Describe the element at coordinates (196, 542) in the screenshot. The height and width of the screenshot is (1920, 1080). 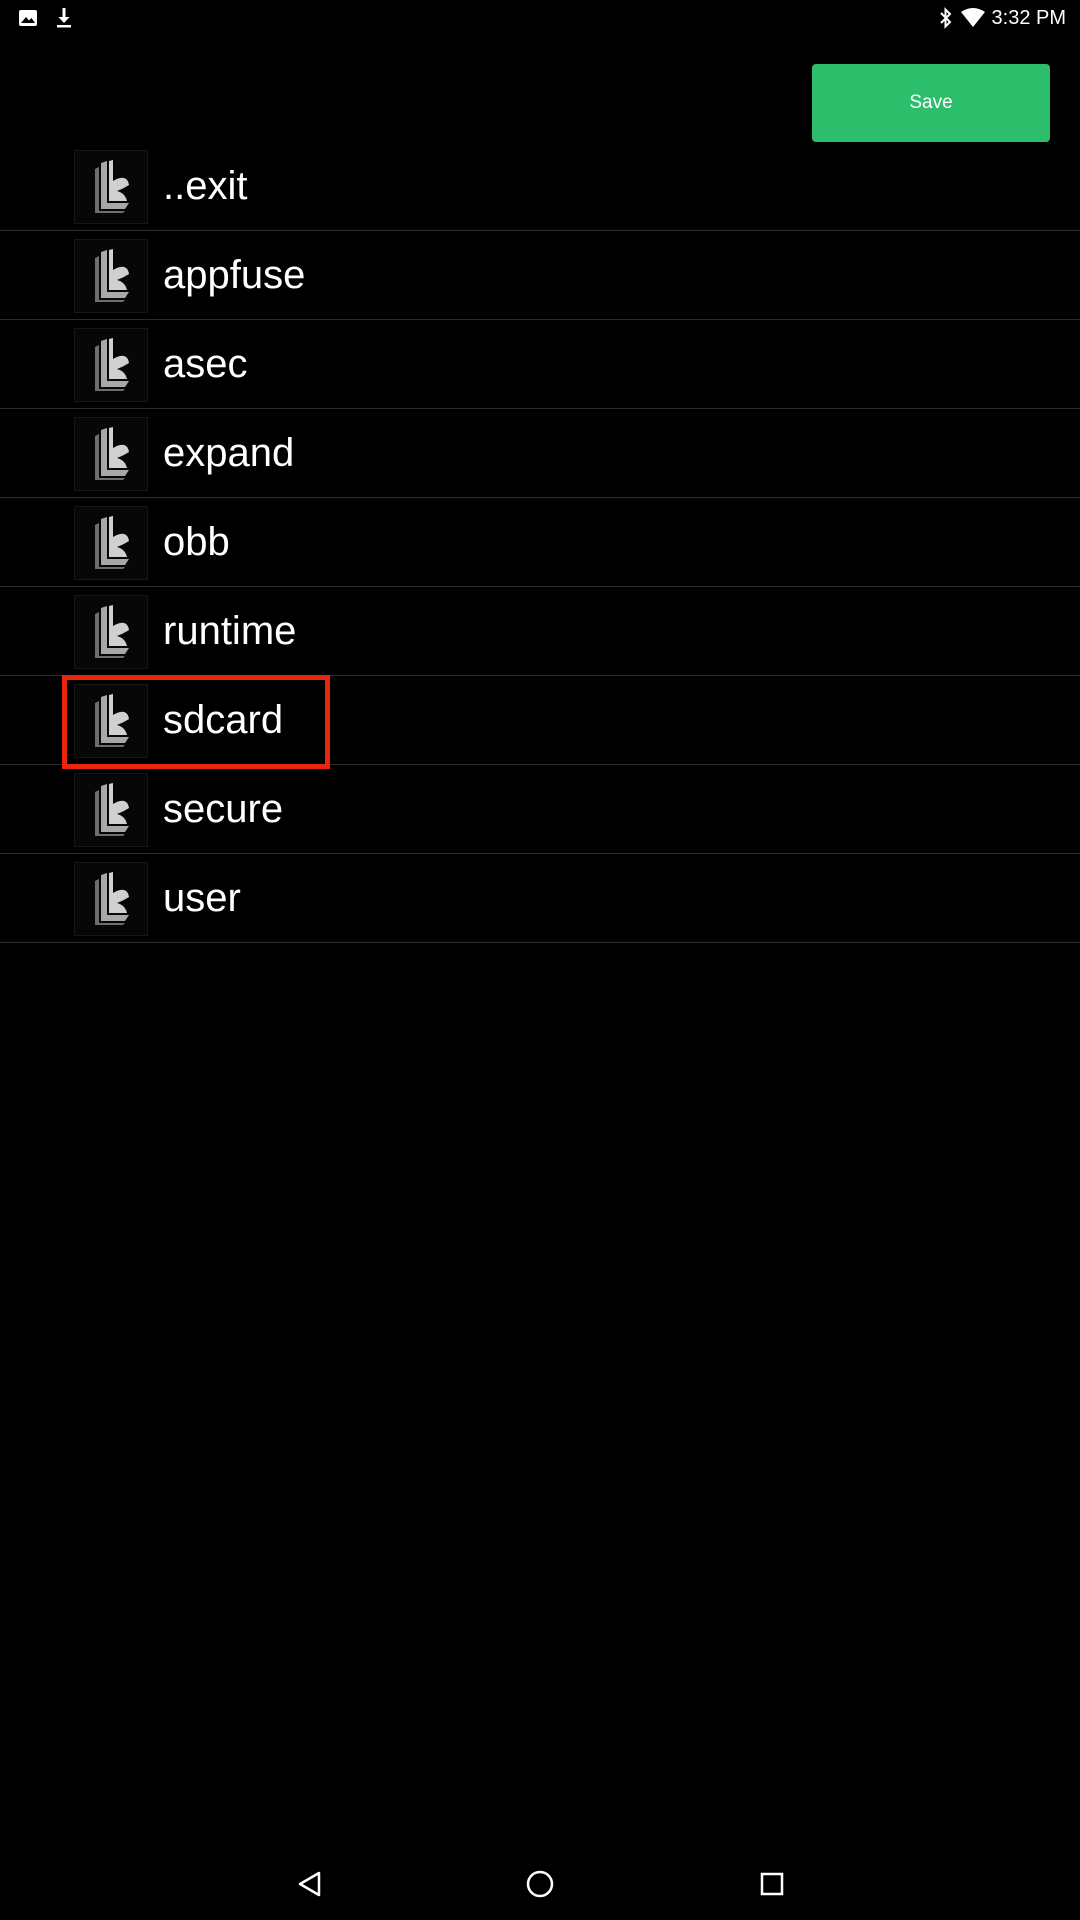
I see `list-item-label: obb` at that location.